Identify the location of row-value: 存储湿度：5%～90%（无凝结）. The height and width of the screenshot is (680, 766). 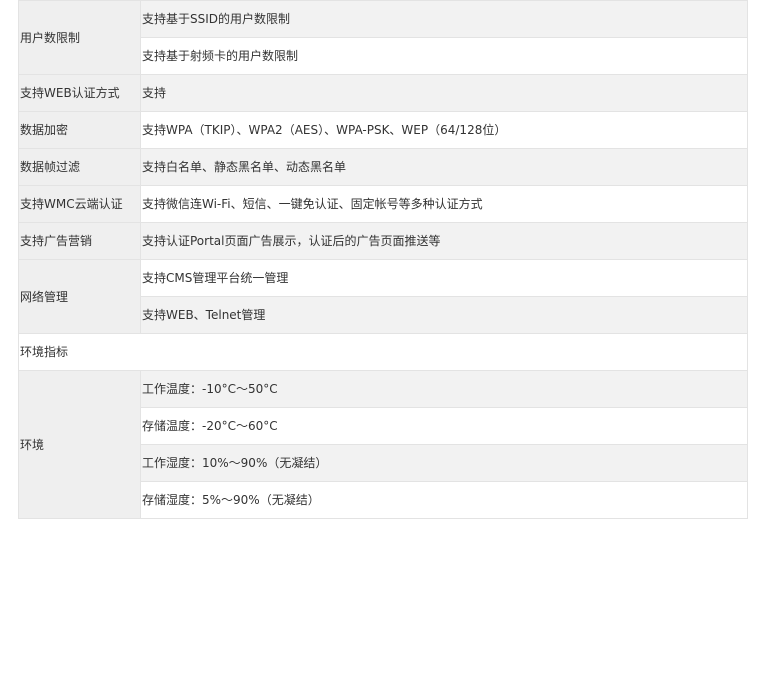
(444, 500).